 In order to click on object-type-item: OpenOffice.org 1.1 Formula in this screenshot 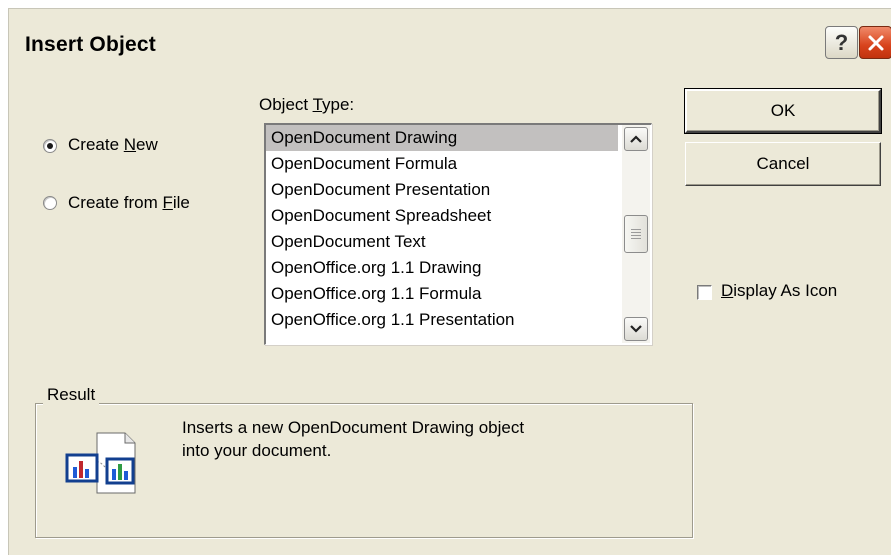, I will do `click(442, 294)`.